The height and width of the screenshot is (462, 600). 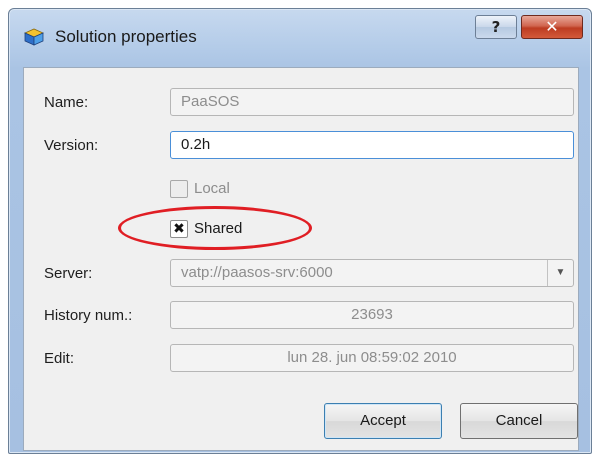 What do you see at coordinates (34, 37) in the screenshot?
I see `app-icon` at bounding box center [34, 37].